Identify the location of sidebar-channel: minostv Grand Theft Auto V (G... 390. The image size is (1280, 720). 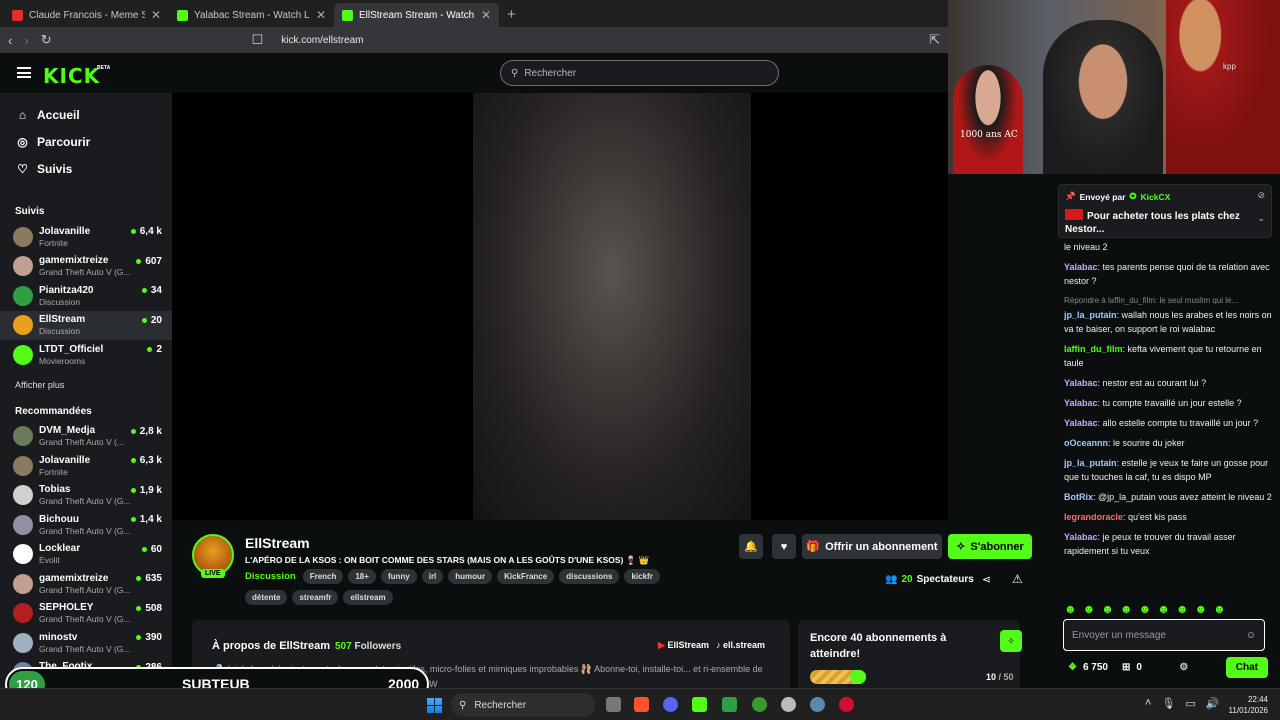
(86, 643).